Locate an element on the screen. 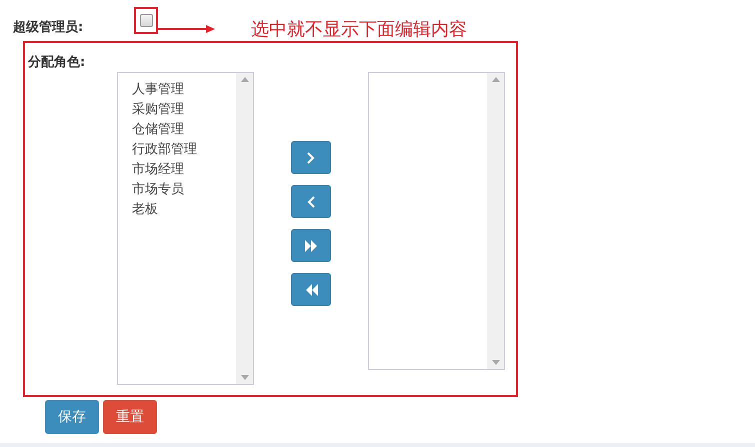 Image resolution: width=755 pixels, height=447 pixels. rewind-icon is located at coordinates (311, 290).